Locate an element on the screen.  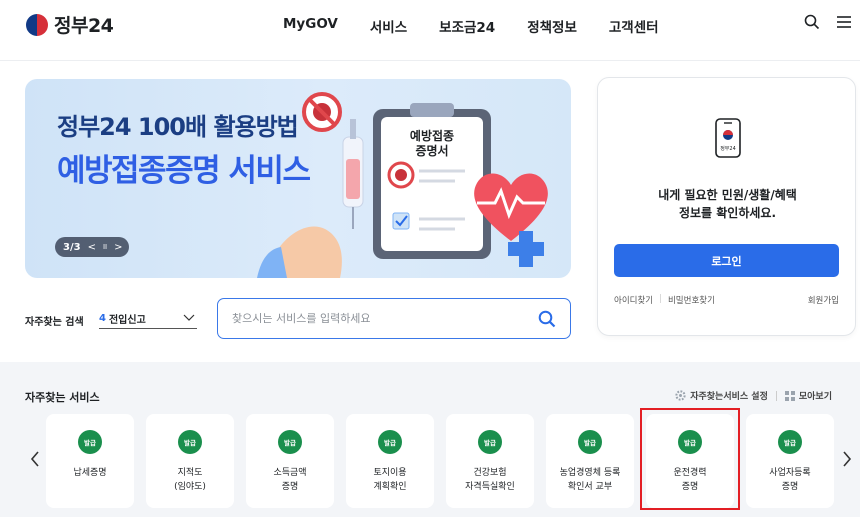
services-settings-button: 자주찾는서비스 설정 is located at coordinates (721, 395).